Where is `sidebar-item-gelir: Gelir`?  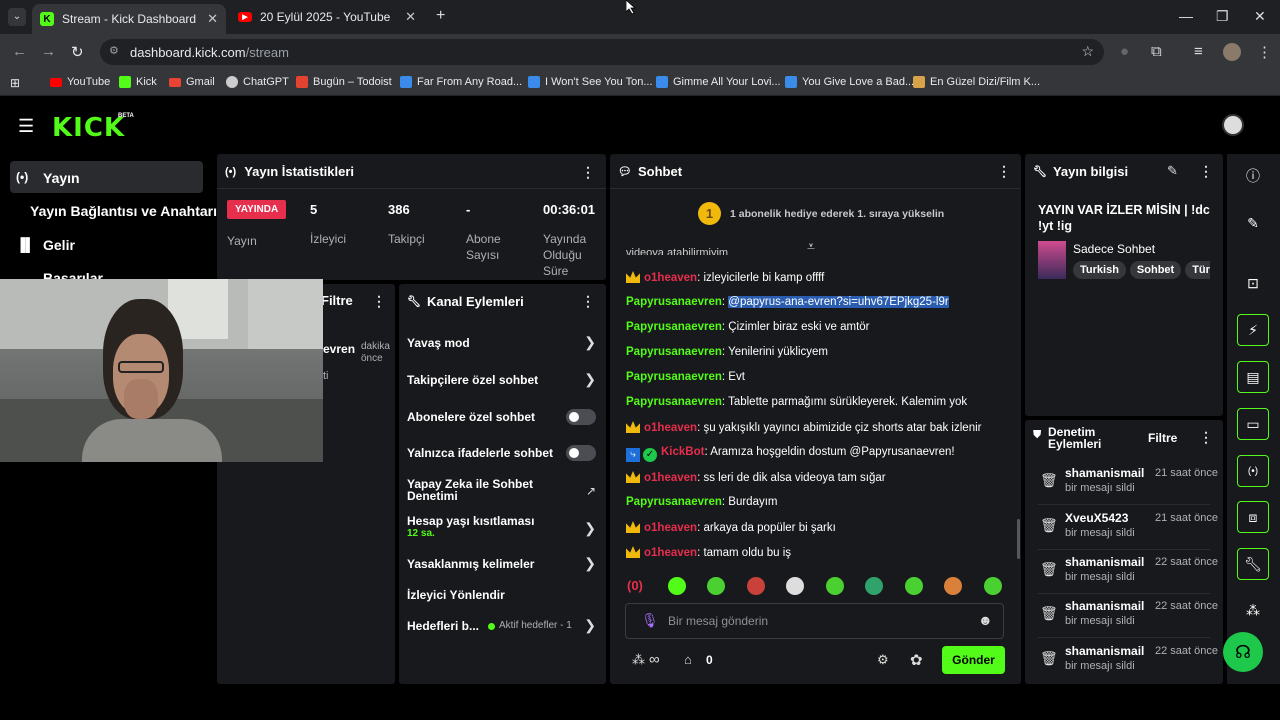
sidebar-item-gelir: Gelir is located at coordinates (59, 245).